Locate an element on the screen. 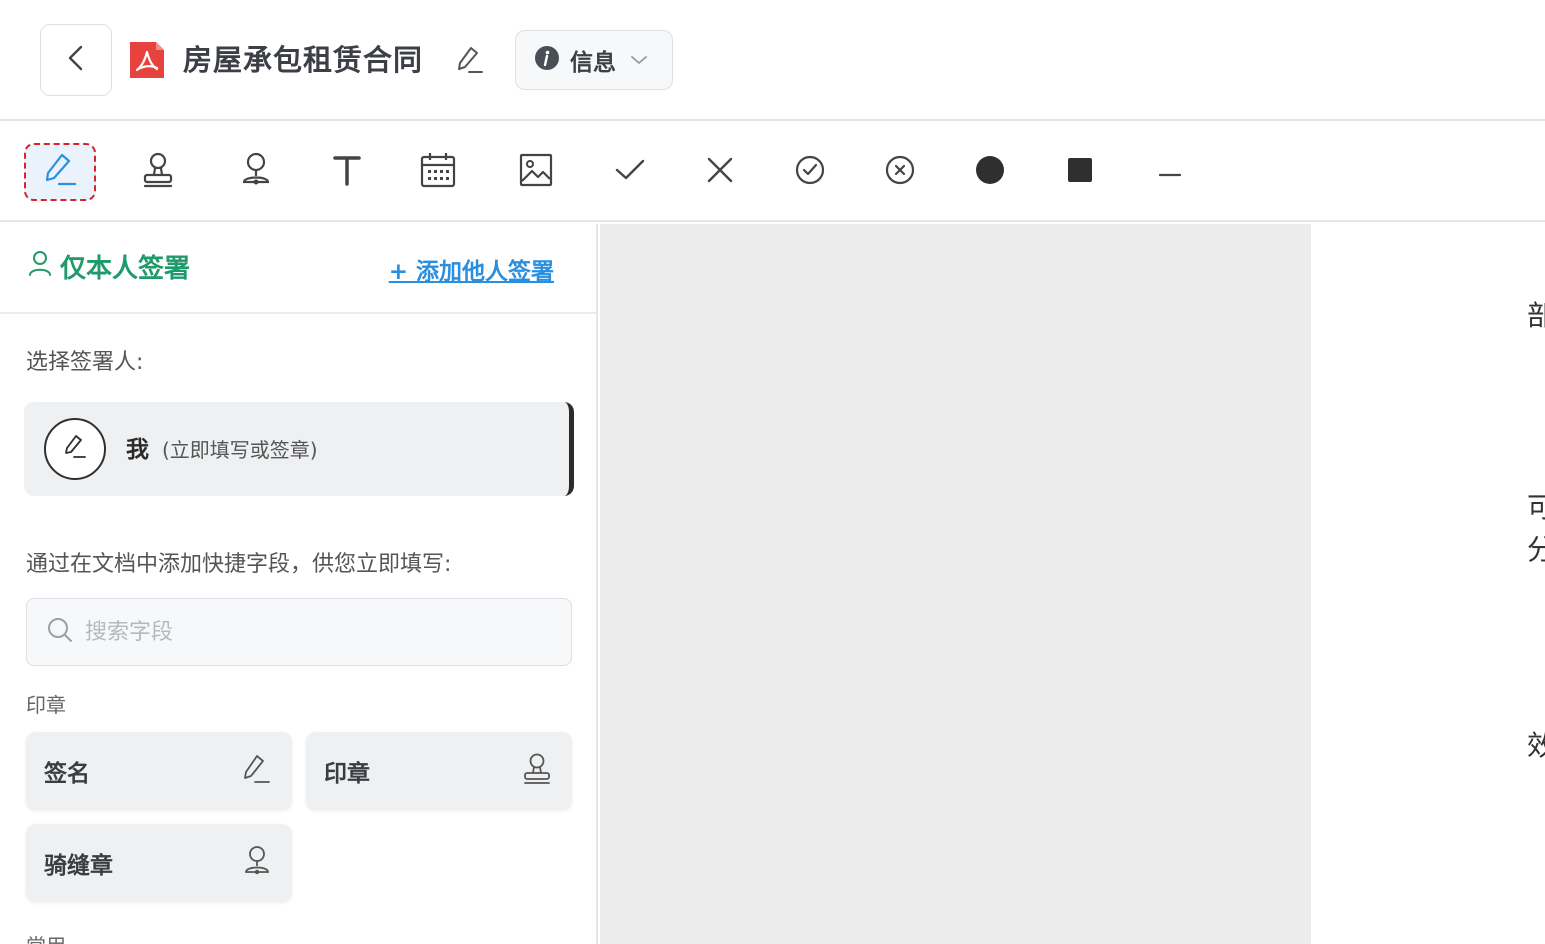 The width and height of the screenshot is (1545, 944). tool-dot is located at coordinates (990, 172).